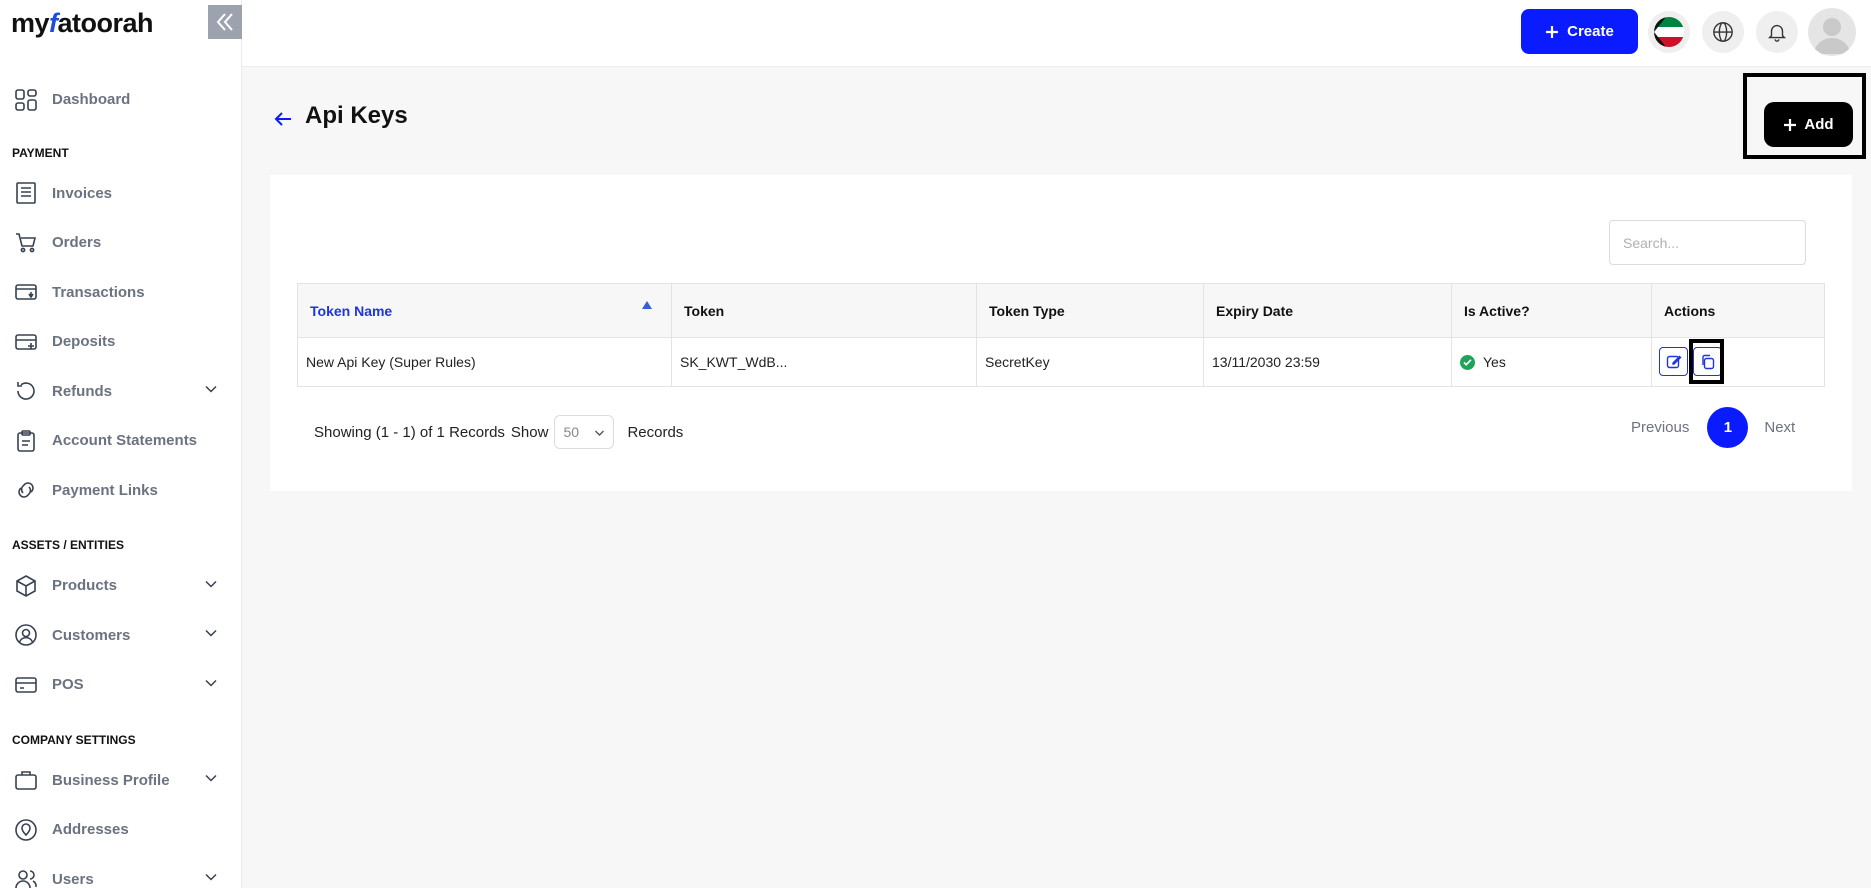 This screenshot has height=888, width=1871. What do you see at coordinates (704, 310) in the screenshot?
I see `column-header-label: Token` at bounding box center [704, 310].